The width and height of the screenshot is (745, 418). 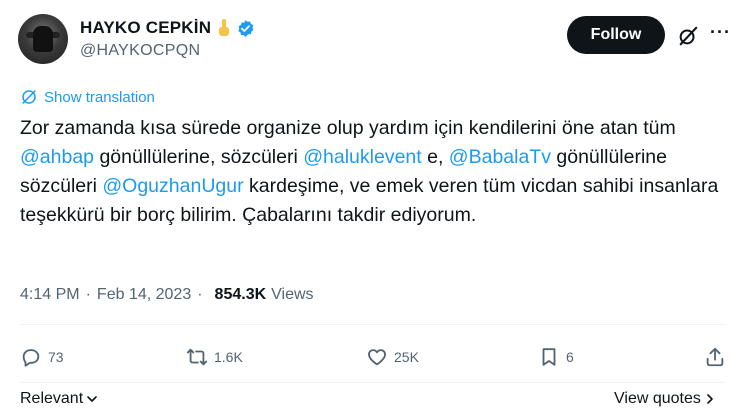 I want to click on author-handle: @HAYKOCPQN, so click(x=140, y=51).